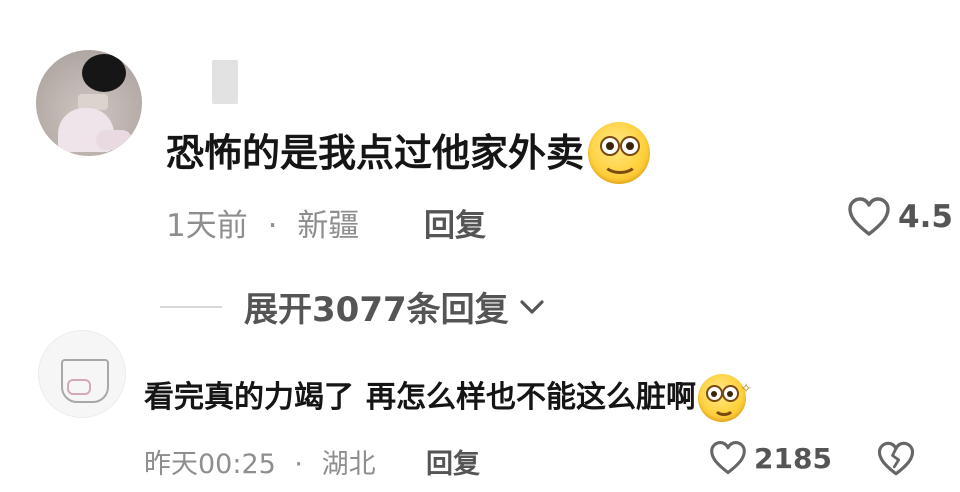 Image resolution: width=960 pixels, height=492 pixels. Describe the element at coordinates (531, 397) in the screenshot. I see `comment-text-content: 再怎么样也不能这么脏啊` at that location.